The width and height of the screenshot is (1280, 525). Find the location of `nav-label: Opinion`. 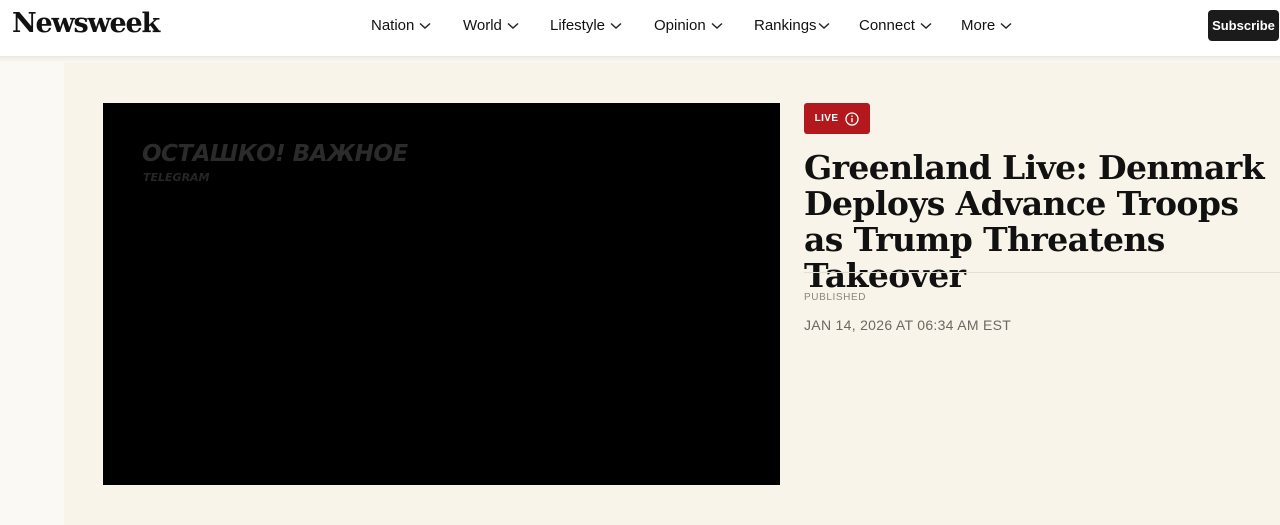

nav-label: Opinion is located at coordinates (680, 25).